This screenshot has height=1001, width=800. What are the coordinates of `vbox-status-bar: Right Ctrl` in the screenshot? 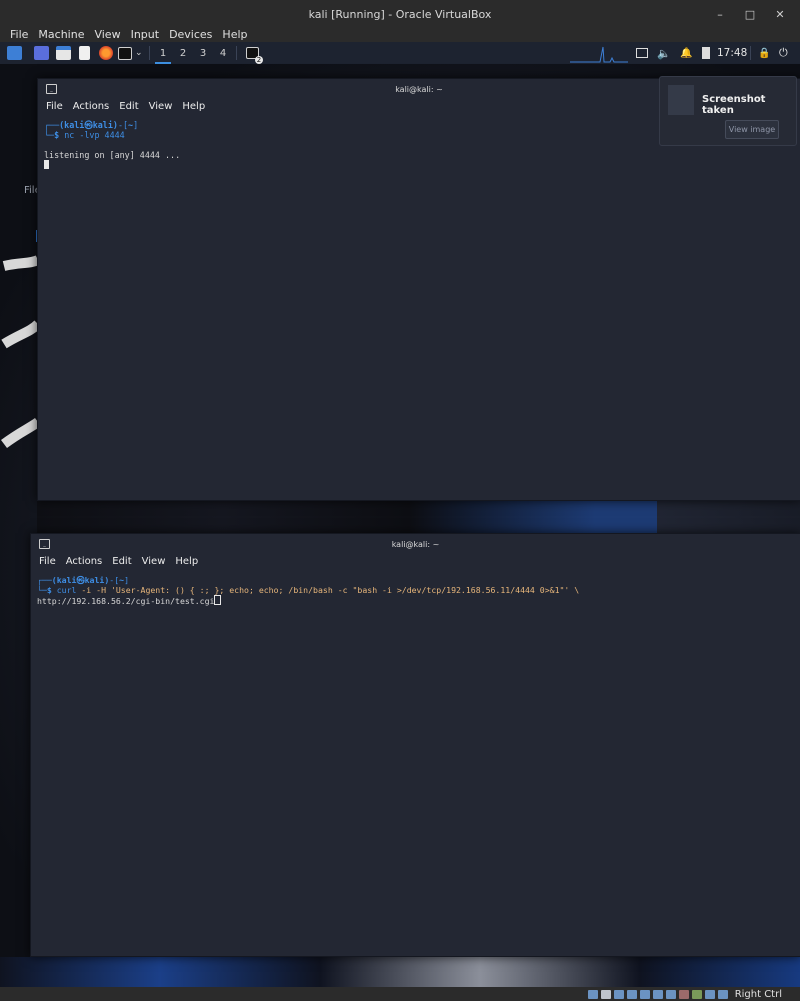 It's located at (400, 994).